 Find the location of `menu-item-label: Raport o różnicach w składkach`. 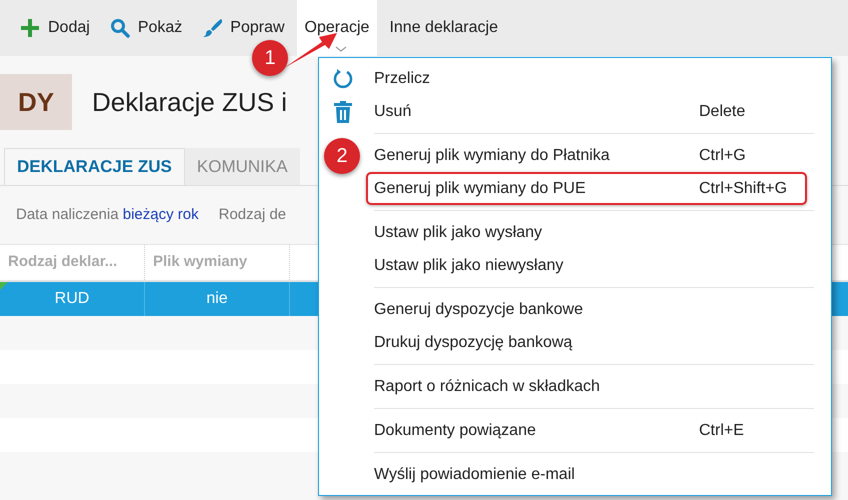

menu-item-label: Raport o różnicach w składkach is located at coordinates (487, 386).